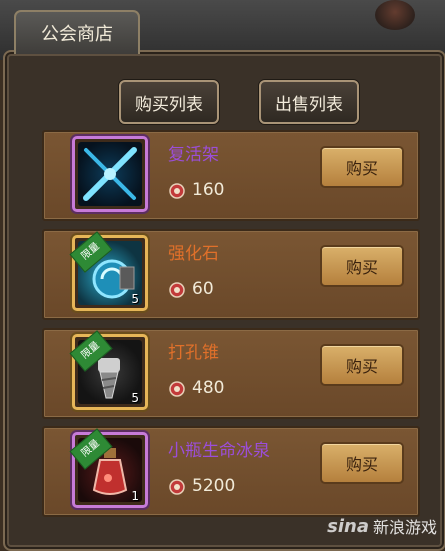 The height and width of the screenshot is (551, 445). What do you see at coordinates (193, 155) in the screenshot?
I see `item-name: 复活架` at bounding box center [193, 155].